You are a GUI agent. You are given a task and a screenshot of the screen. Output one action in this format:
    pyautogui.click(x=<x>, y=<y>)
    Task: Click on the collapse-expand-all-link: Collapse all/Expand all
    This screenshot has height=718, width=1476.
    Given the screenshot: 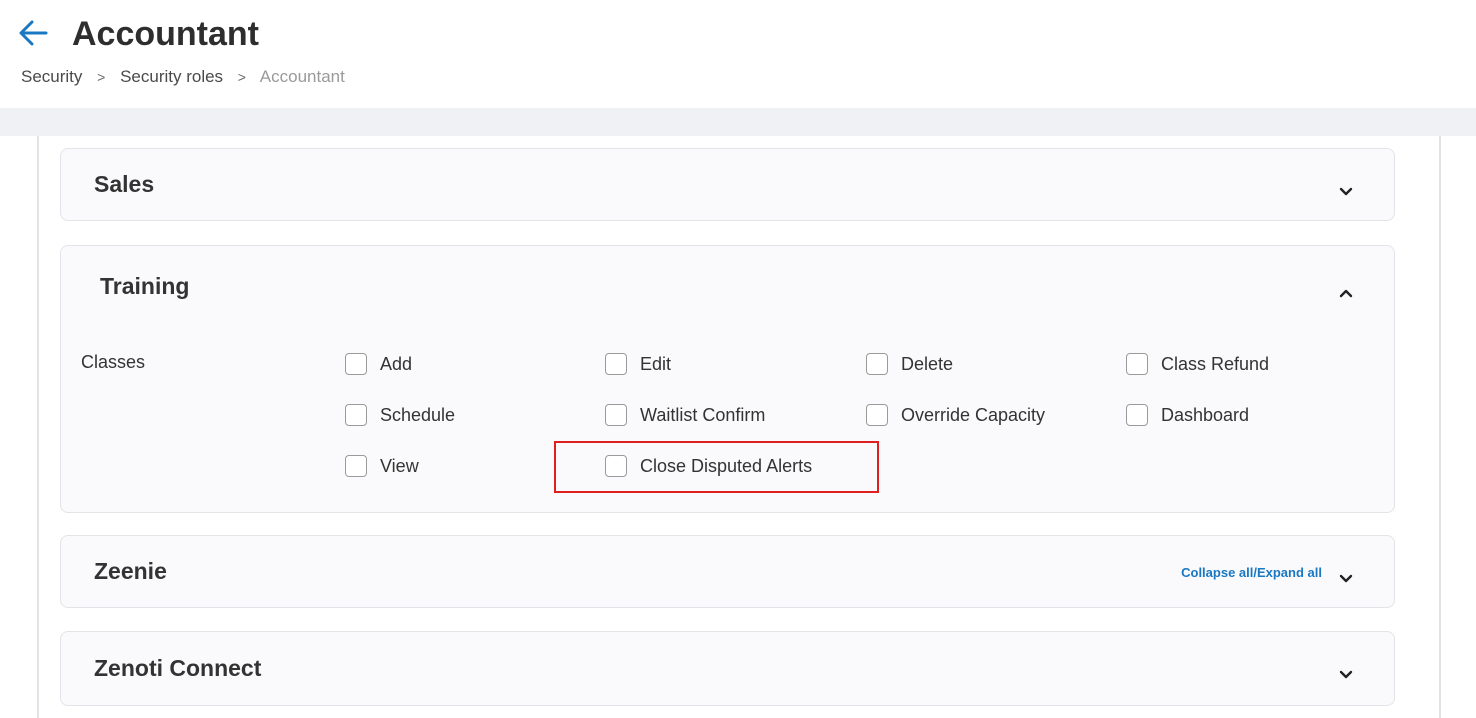 What is the action you would take?
    pyautogui.click(x=1251, y=572)
    